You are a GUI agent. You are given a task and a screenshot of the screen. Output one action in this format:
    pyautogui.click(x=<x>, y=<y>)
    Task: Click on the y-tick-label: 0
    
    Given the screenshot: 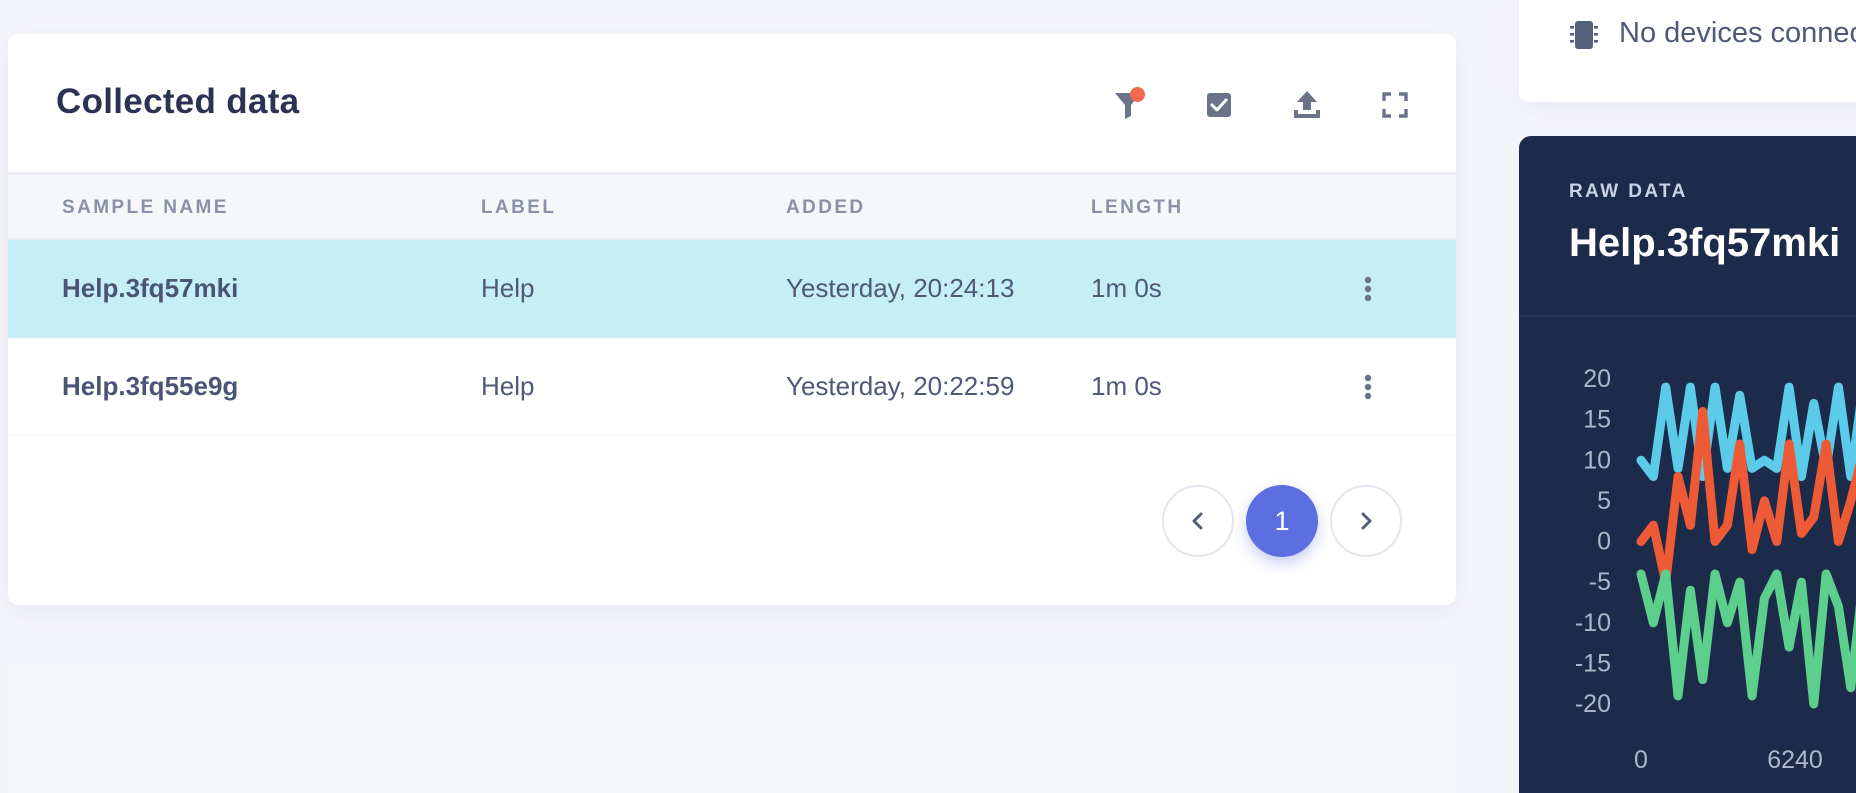 What is the action you would take?
    pyautogui.click(x=1604, y=542)
    